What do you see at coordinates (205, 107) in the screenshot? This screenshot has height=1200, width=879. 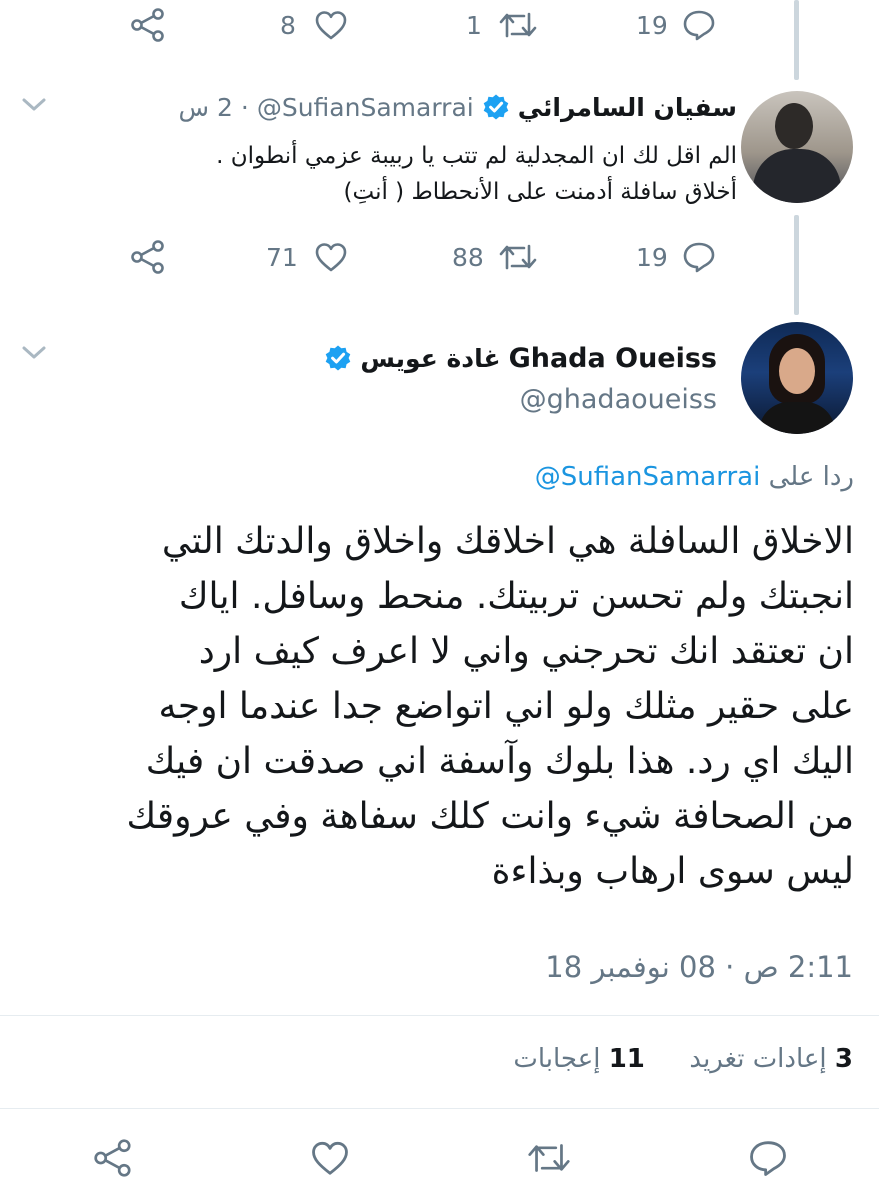 I see `tweet-time: 2 س` at bounding box center [205, 107].